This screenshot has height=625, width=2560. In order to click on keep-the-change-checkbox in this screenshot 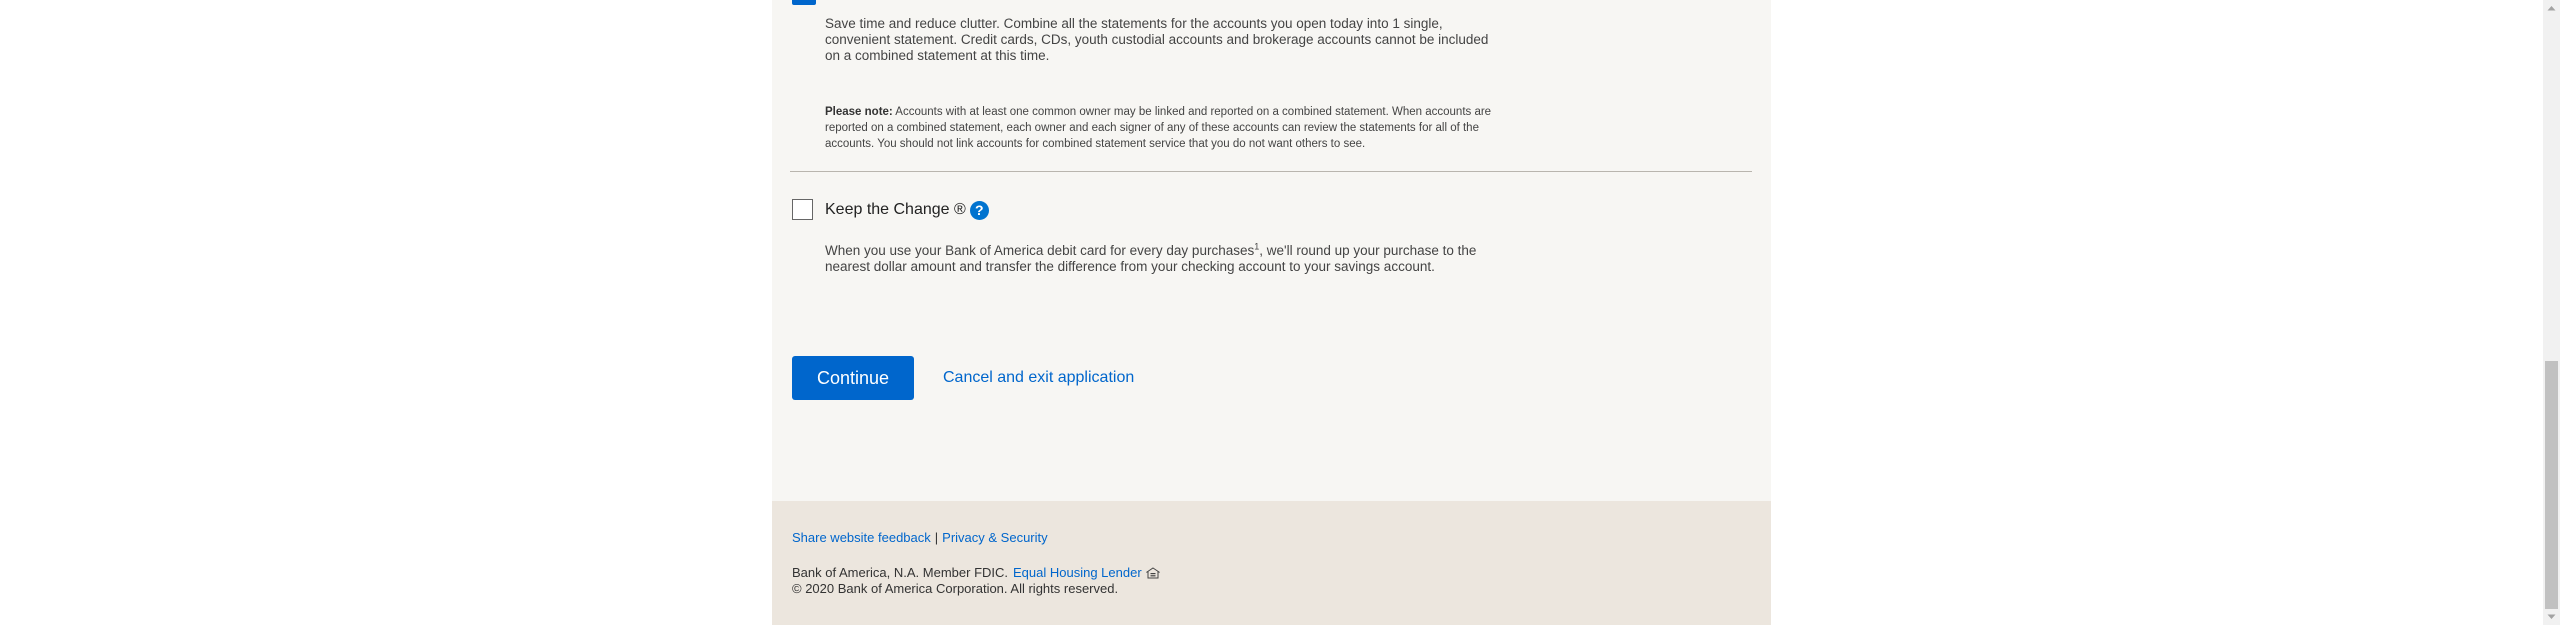, I will do `click(802, 209)`.